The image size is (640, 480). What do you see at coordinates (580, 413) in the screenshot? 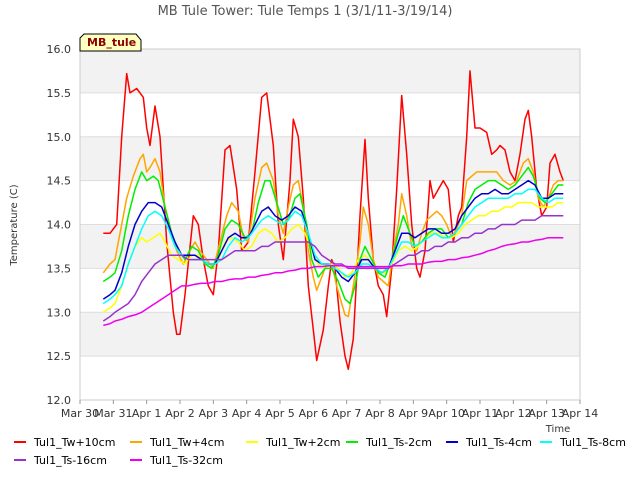
I see `x-tick-label: Apr 14` at bounding box center [580, 413].